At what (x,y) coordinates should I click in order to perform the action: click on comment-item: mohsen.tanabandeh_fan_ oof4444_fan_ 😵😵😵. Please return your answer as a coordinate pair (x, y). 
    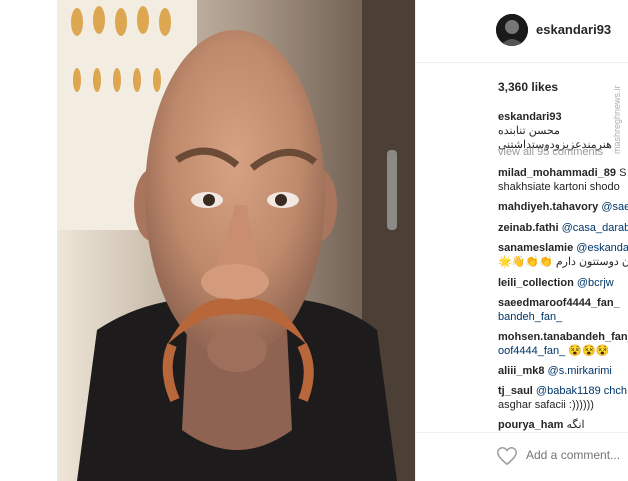
    Looking at the image, I should click on (563, 344).